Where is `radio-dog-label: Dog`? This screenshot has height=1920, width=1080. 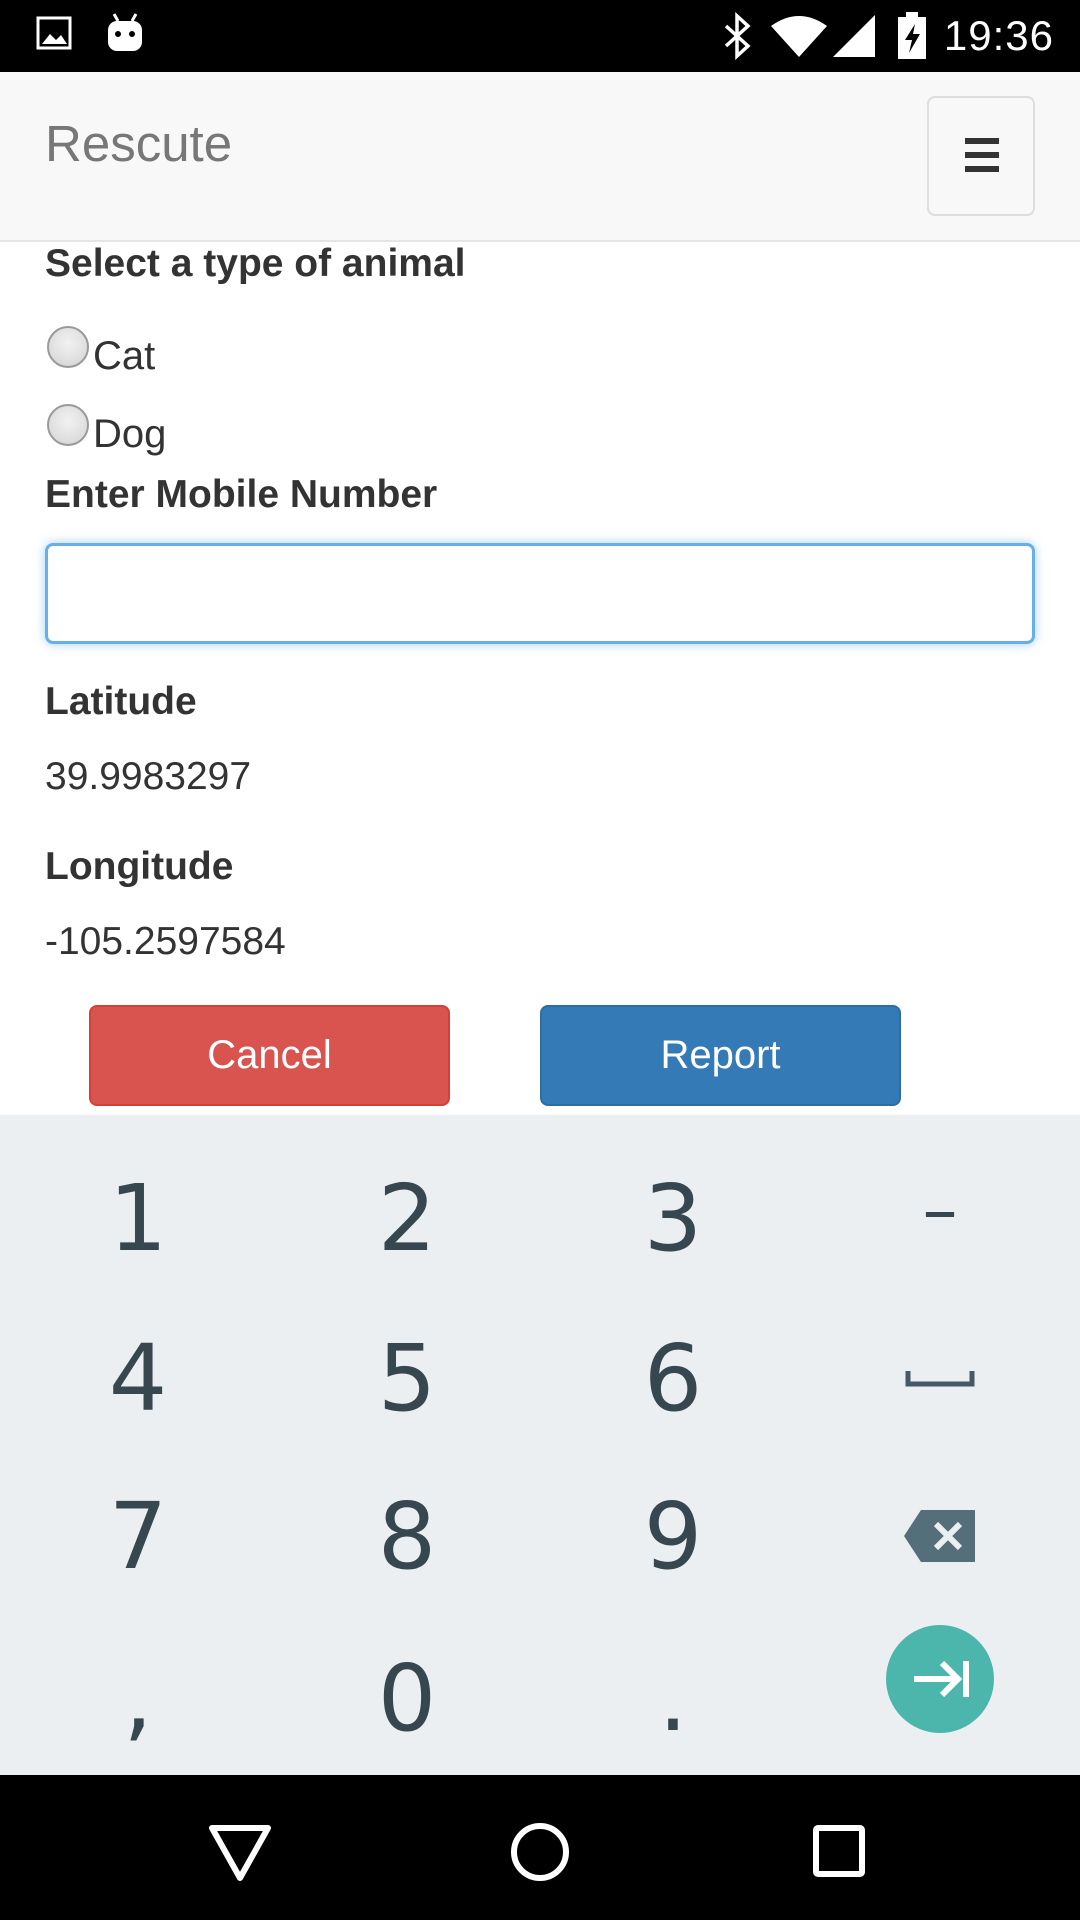
radio-dog-label: Dog is located at coordinates (129, 434).